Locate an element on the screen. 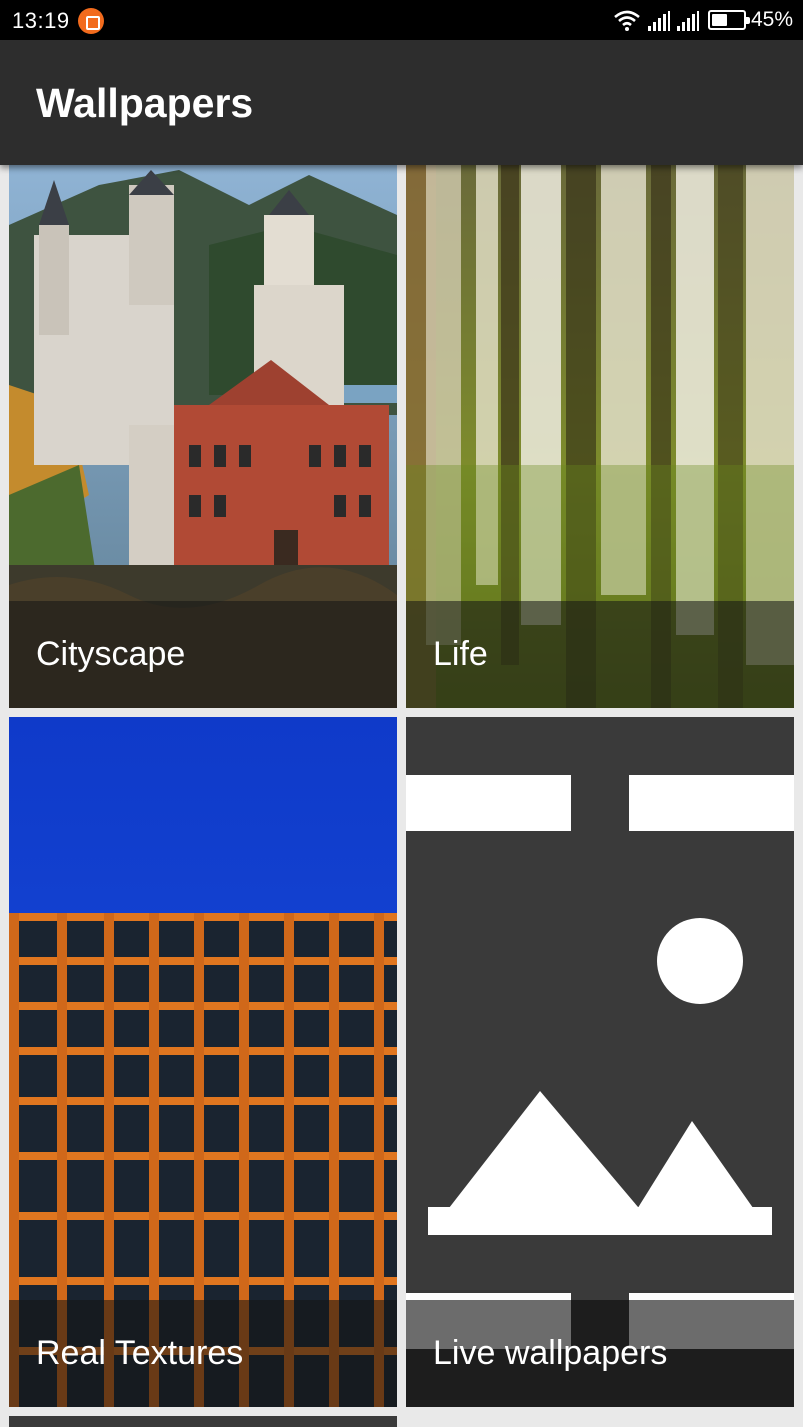  wifi-icon is located at coordinates (627, 20).